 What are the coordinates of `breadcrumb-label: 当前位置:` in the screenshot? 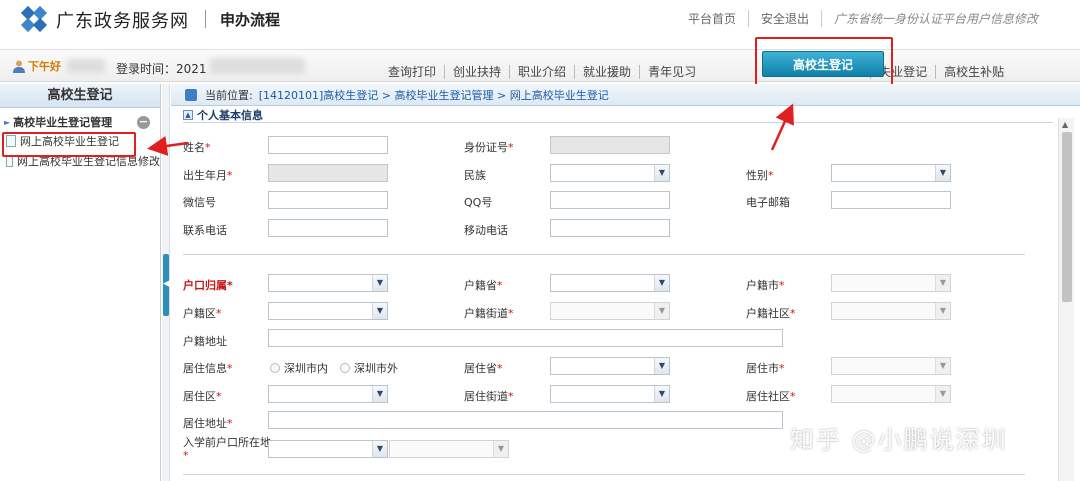 It's located at (229, 95).